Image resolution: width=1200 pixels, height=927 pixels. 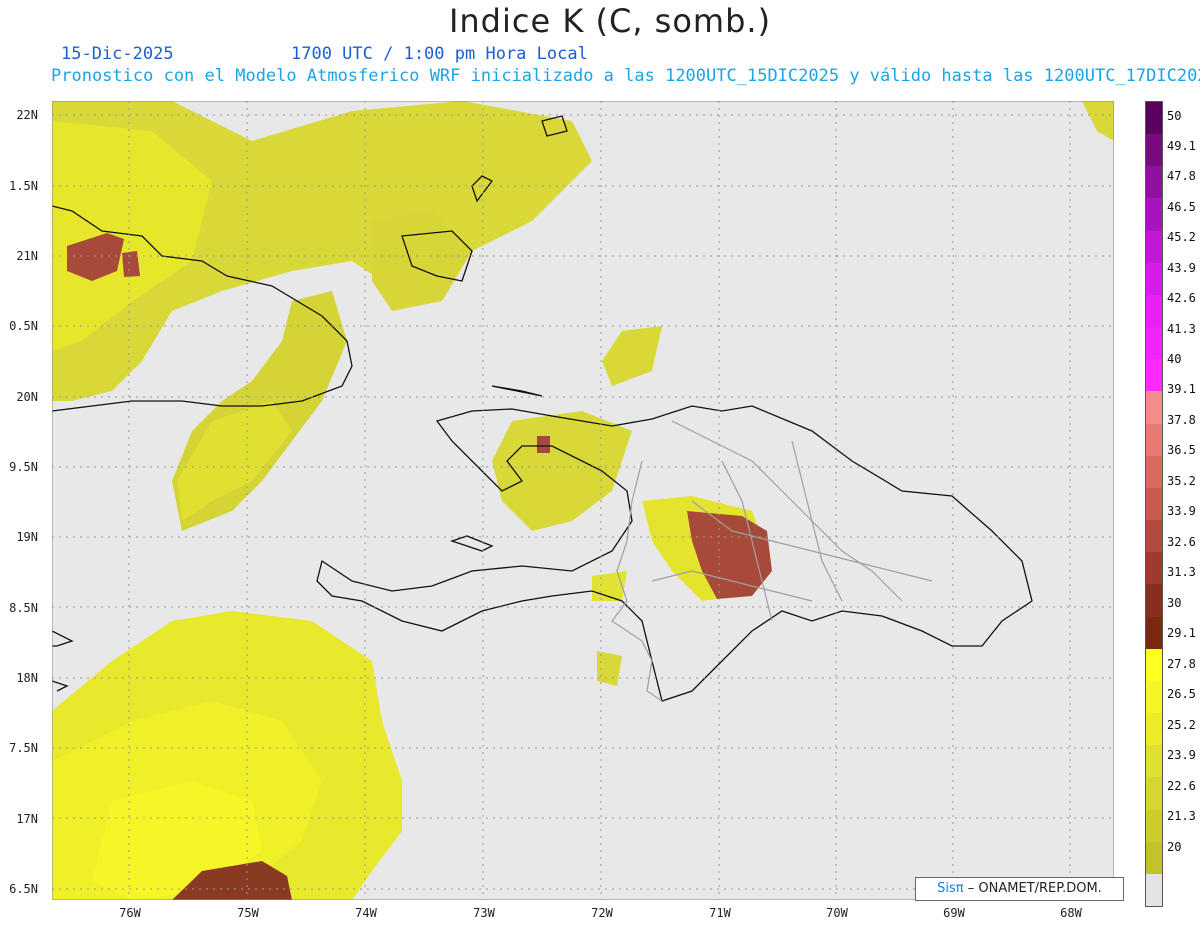 What do you see at coordinates (1174, 603) in the screenshot?
I see `color-scale-value: 30` at bounding box center [1174, 603].